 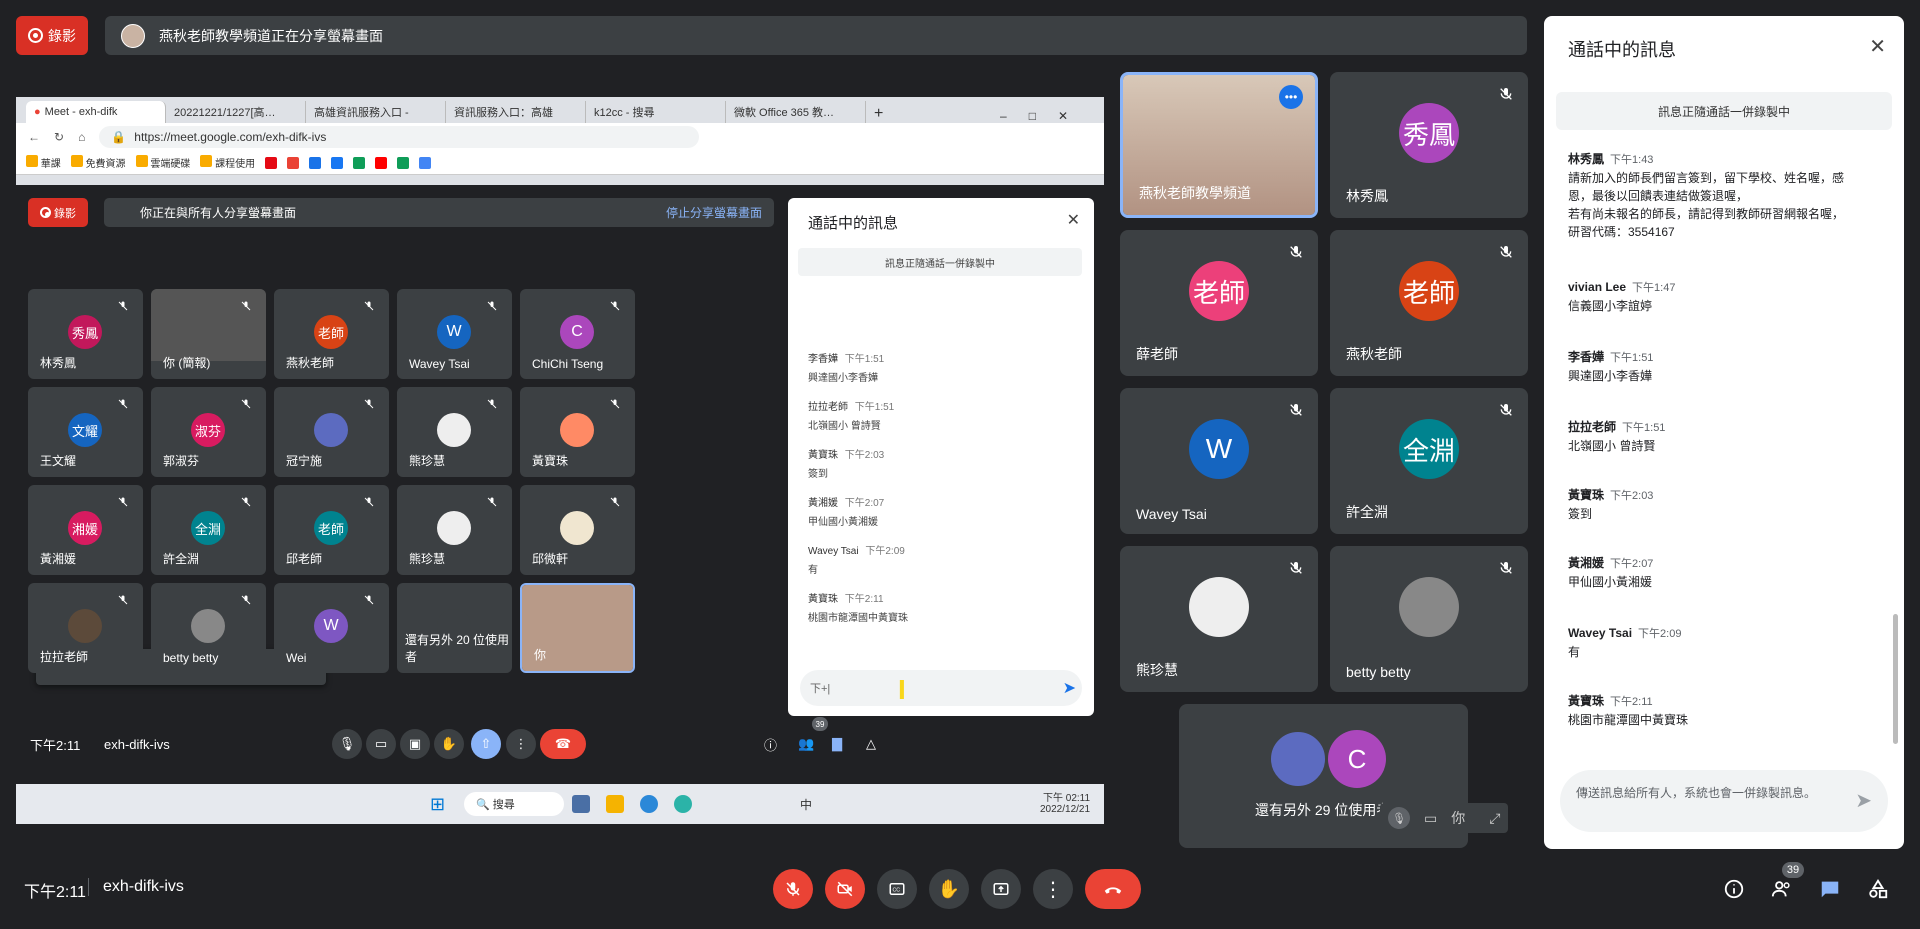 What do you see at coordinates (208, 628) in the screenshot?
I see `inner-participant-tile: betty betty` at bounding box center [208, 628].